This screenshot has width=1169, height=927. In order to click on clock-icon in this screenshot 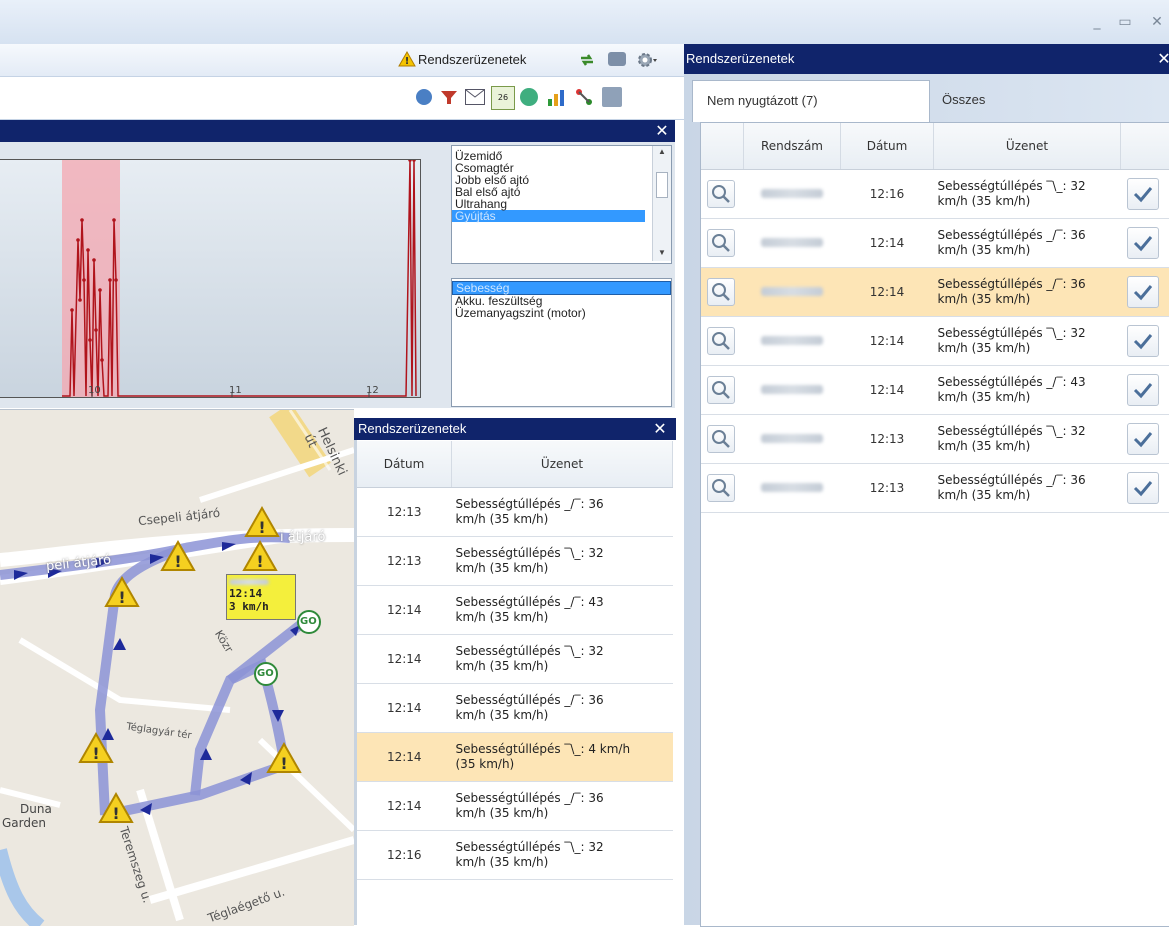, I will do `click(529, 97)`.